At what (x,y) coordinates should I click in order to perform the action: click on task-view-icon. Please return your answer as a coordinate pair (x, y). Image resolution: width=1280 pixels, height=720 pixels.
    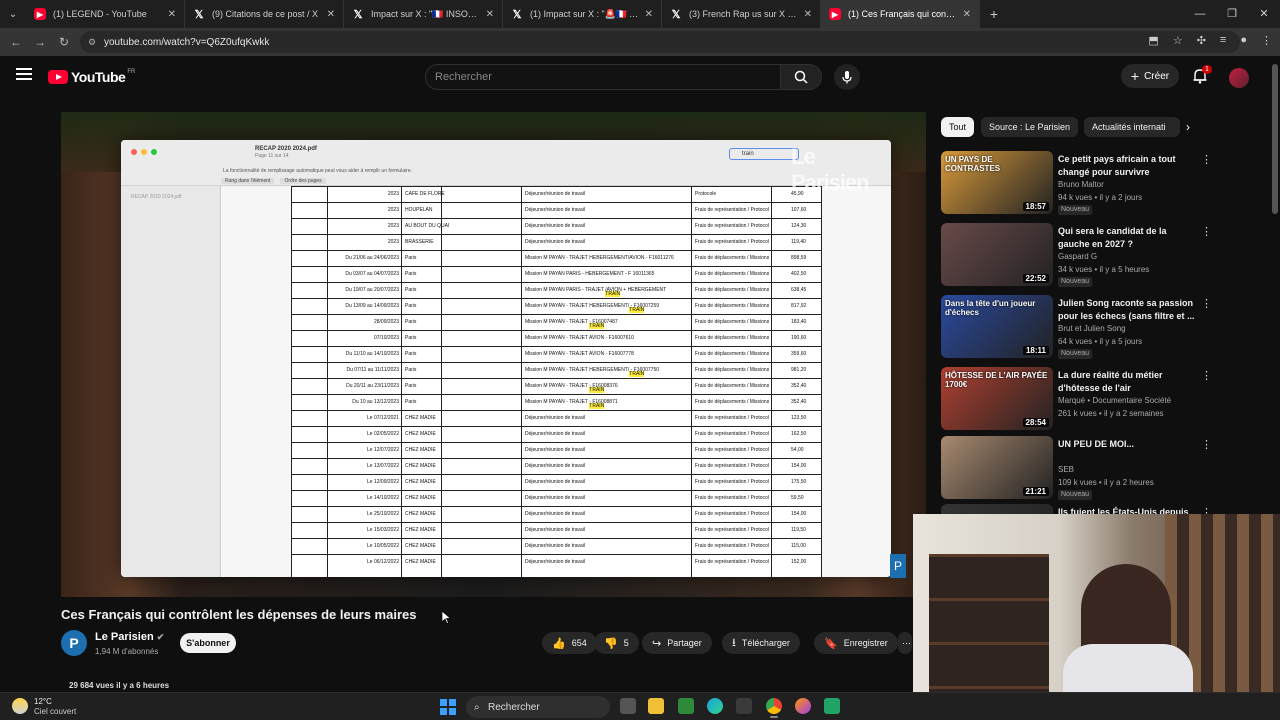
    Looking at the image, I should click on (628, 706).